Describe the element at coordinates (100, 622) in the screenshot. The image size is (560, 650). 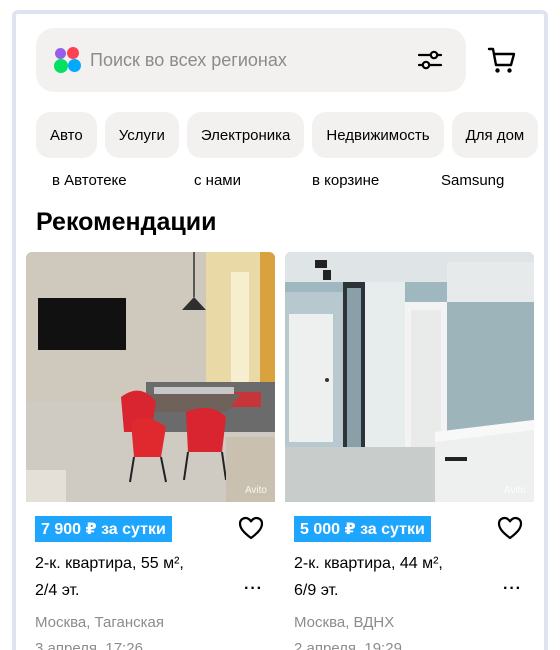
I see `listing-location: Москва, Таганская` at that location.